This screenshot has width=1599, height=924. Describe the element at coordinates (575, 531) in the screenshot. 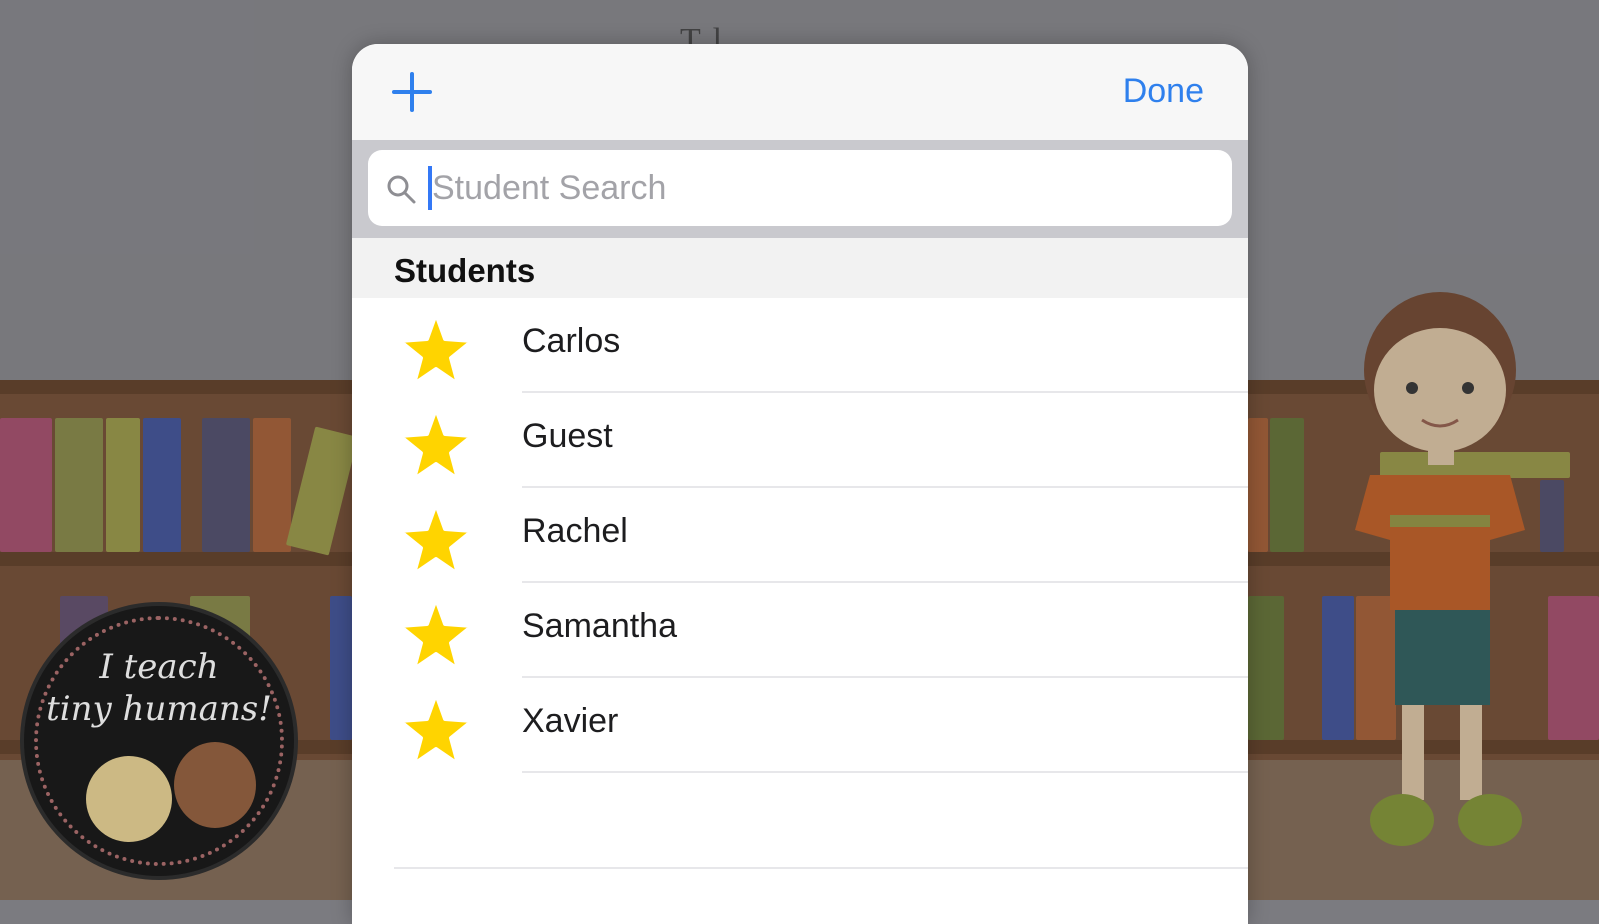

I see `student-name: Rachel` at that location.